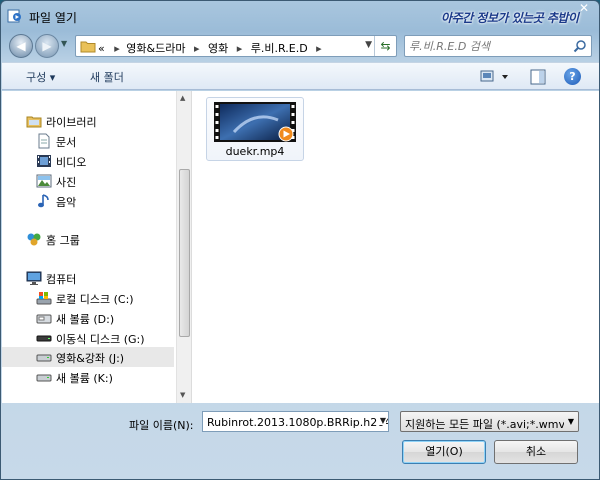  I want to click on nav-item-pictures: 사진, so click(88, 181).